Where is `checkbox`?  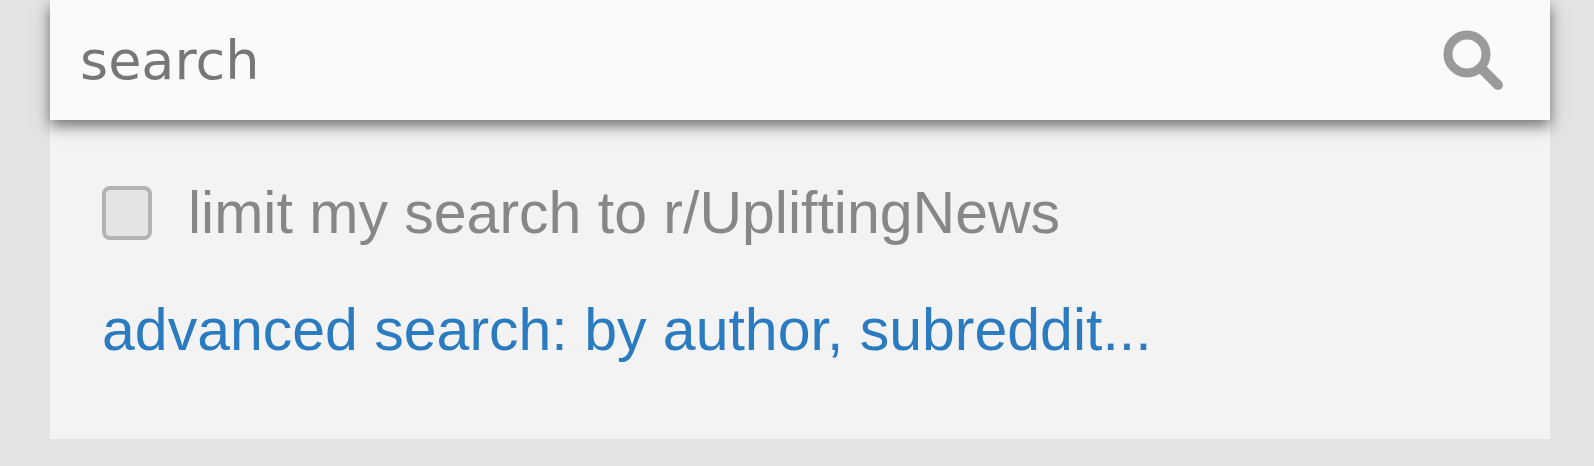 checkbox is located at coordinates (127, 213).